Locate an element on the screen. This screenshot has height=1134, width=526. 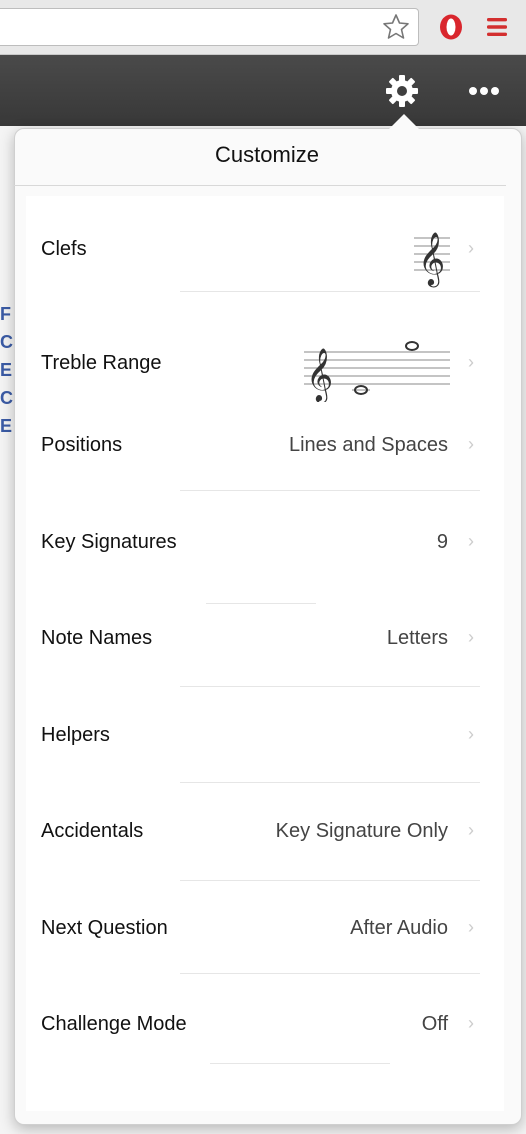
background-letters: F C E C E is located at coordinates (6, 370).